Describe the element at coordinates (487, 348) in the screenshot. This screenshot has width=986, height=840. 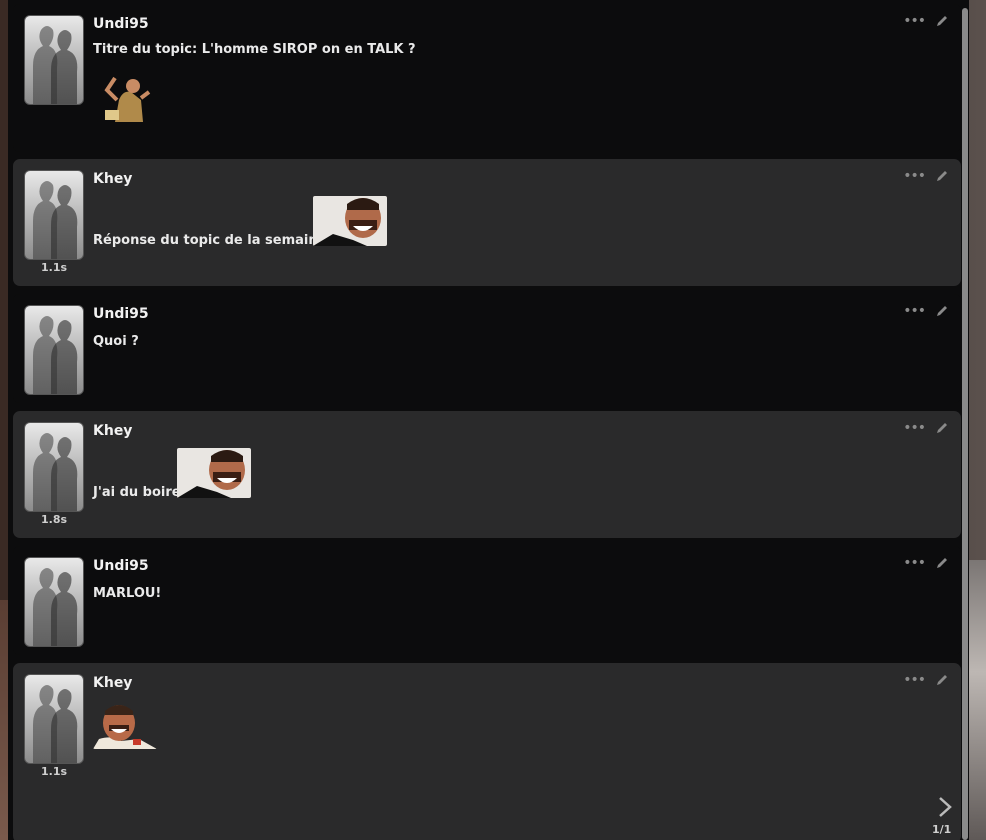
I see `message-item: Undi95 Quoi ? •••` at that location.